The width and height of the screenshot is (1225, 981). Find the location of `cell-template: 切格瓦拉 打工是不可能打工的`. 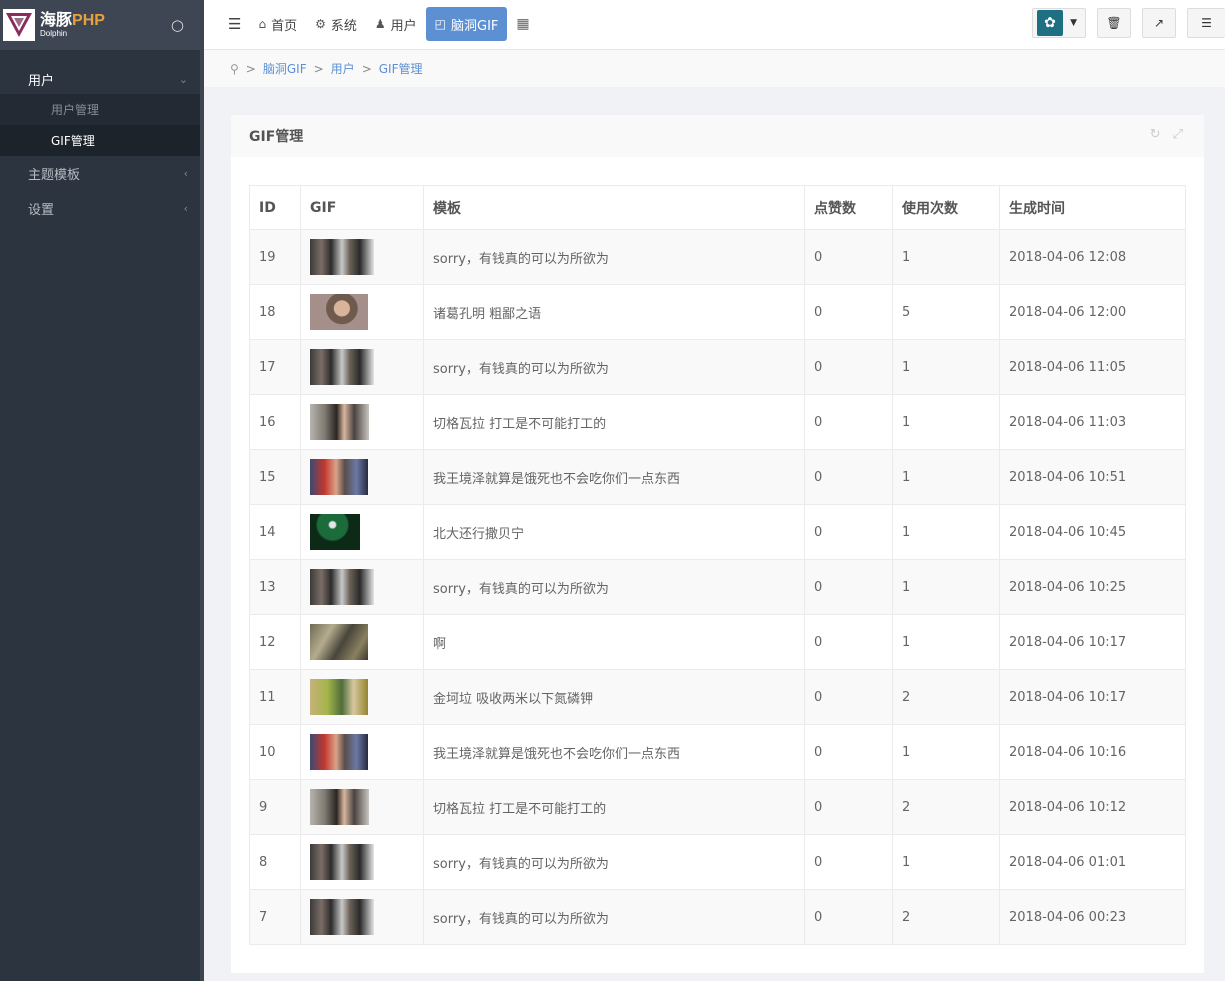

cell-template: 切格瓦拉 打工是不可能打工的 is located at coordinates (614, 422).